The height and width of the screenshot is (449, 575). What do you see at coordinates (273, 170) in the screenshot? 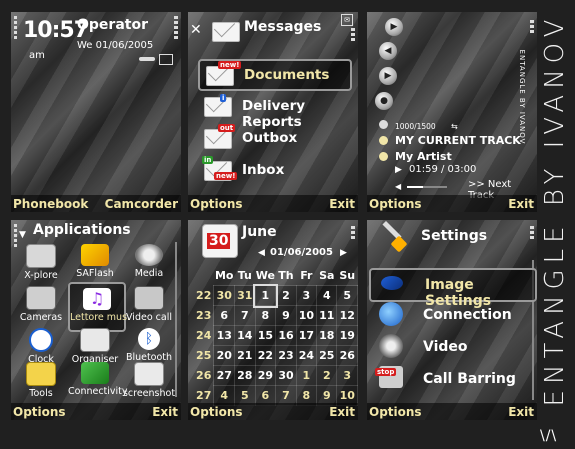
I see `menu-item-inbox: in new! Inbox` at bounding box center [273, 170].